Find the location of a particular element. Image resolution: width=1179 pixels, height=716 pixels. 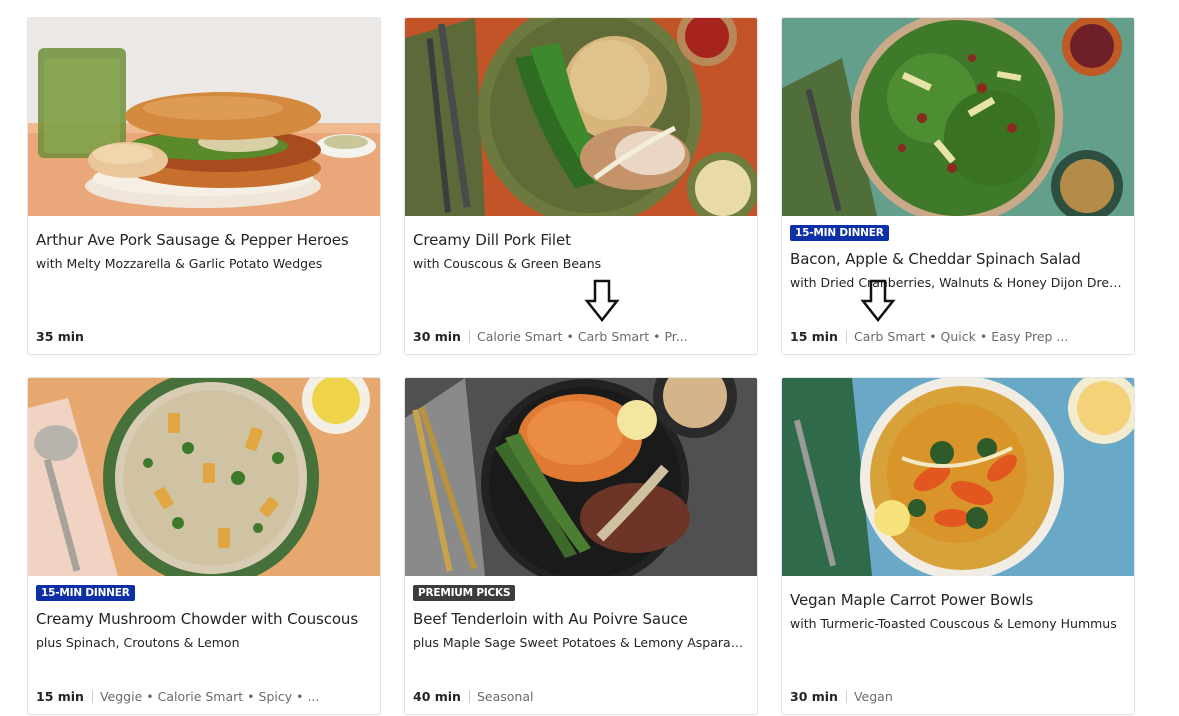

recipe-title: Arthur Ave Pork Sausage & Pepper Heroes is located at coordinates (204, 240).